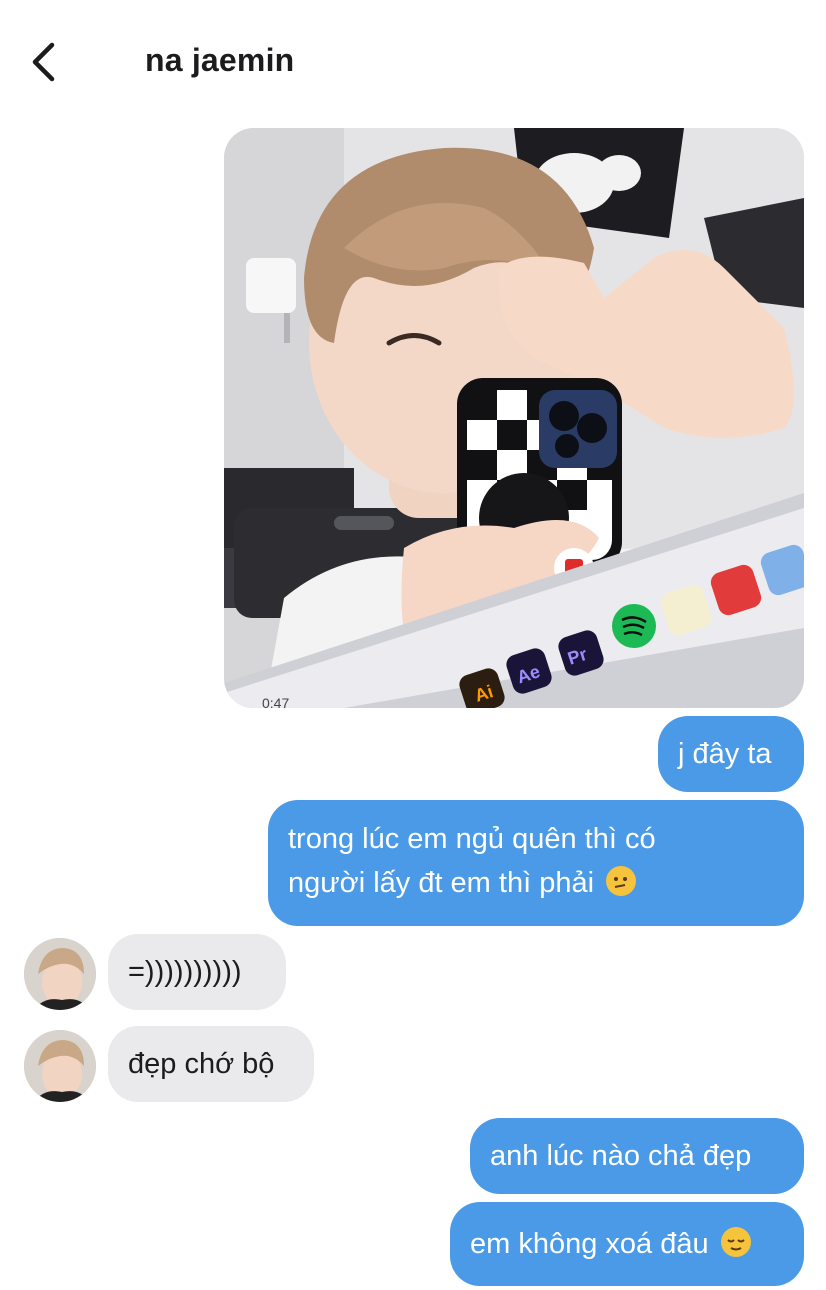 This screenshot has height=1290, width=826. I want to click on message-bubble-received: đẹp chớ bộ, so click(211, 1064).